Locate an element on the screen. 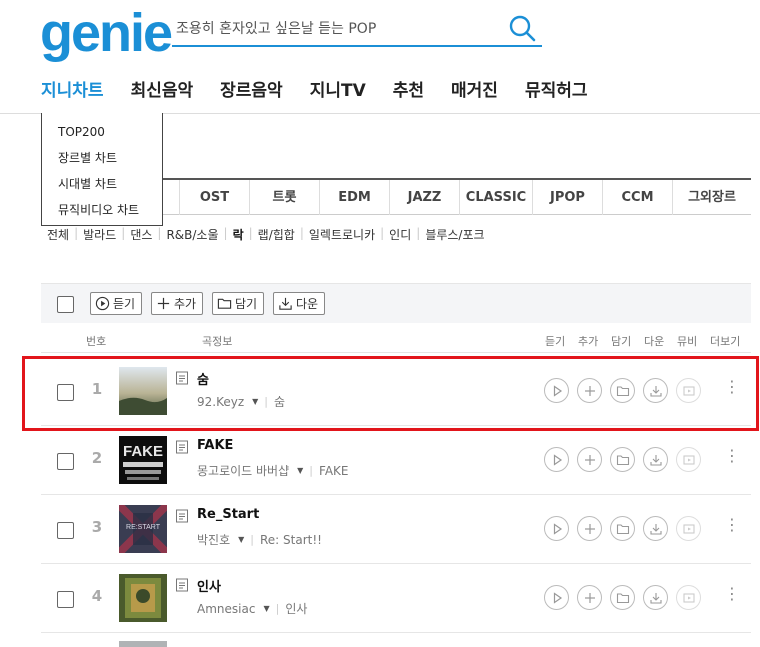 The height and width of the screenshot is (647, 760). search-input is located at coordinates (332, 28).